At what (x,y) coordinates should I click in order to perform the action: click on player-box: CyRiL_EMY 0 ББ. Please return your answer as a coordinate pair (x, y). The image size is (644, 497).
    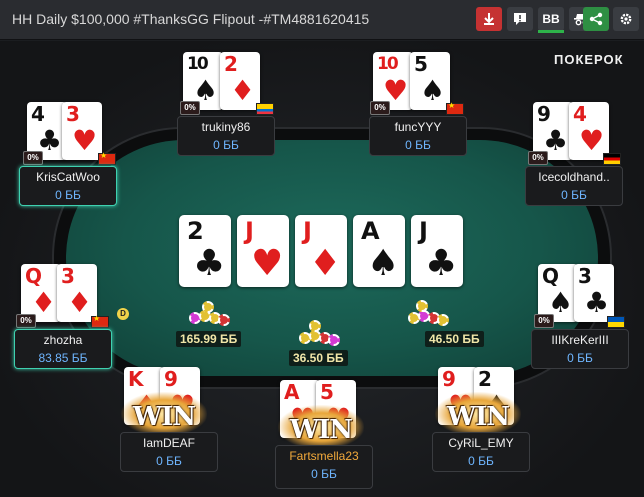
    Looking at the image, I should click on (481, 452).